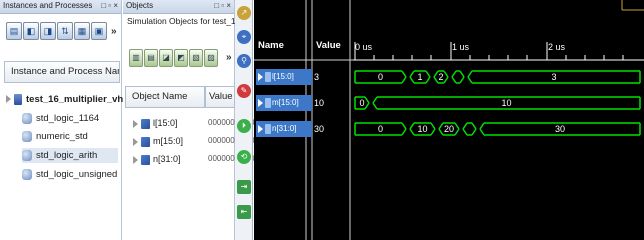  I want to click on tree-item-label: test_16_multiplier_vhd, so click(77, 99).